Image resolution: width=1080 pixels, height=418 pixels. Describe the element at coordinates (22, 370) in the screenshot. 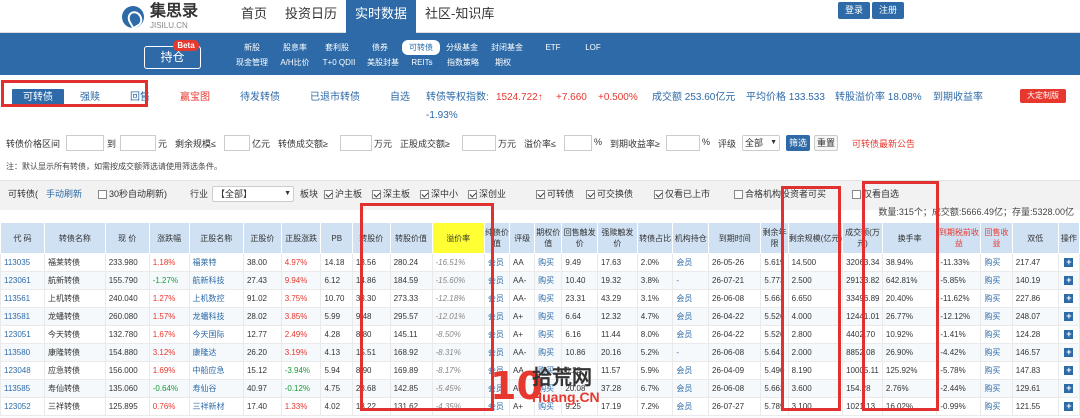

I see `table-cell: 123048` at that location.